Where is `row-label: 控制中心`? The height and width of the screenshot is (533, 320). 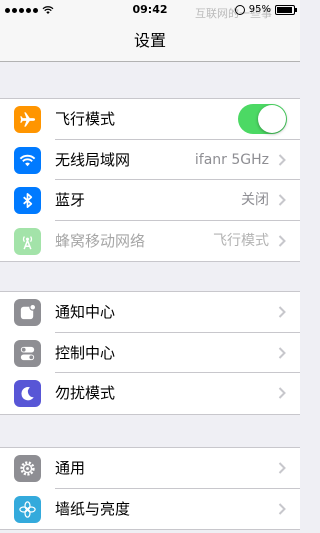
row-label: 控制中心 is located at coordinates (85, 352).